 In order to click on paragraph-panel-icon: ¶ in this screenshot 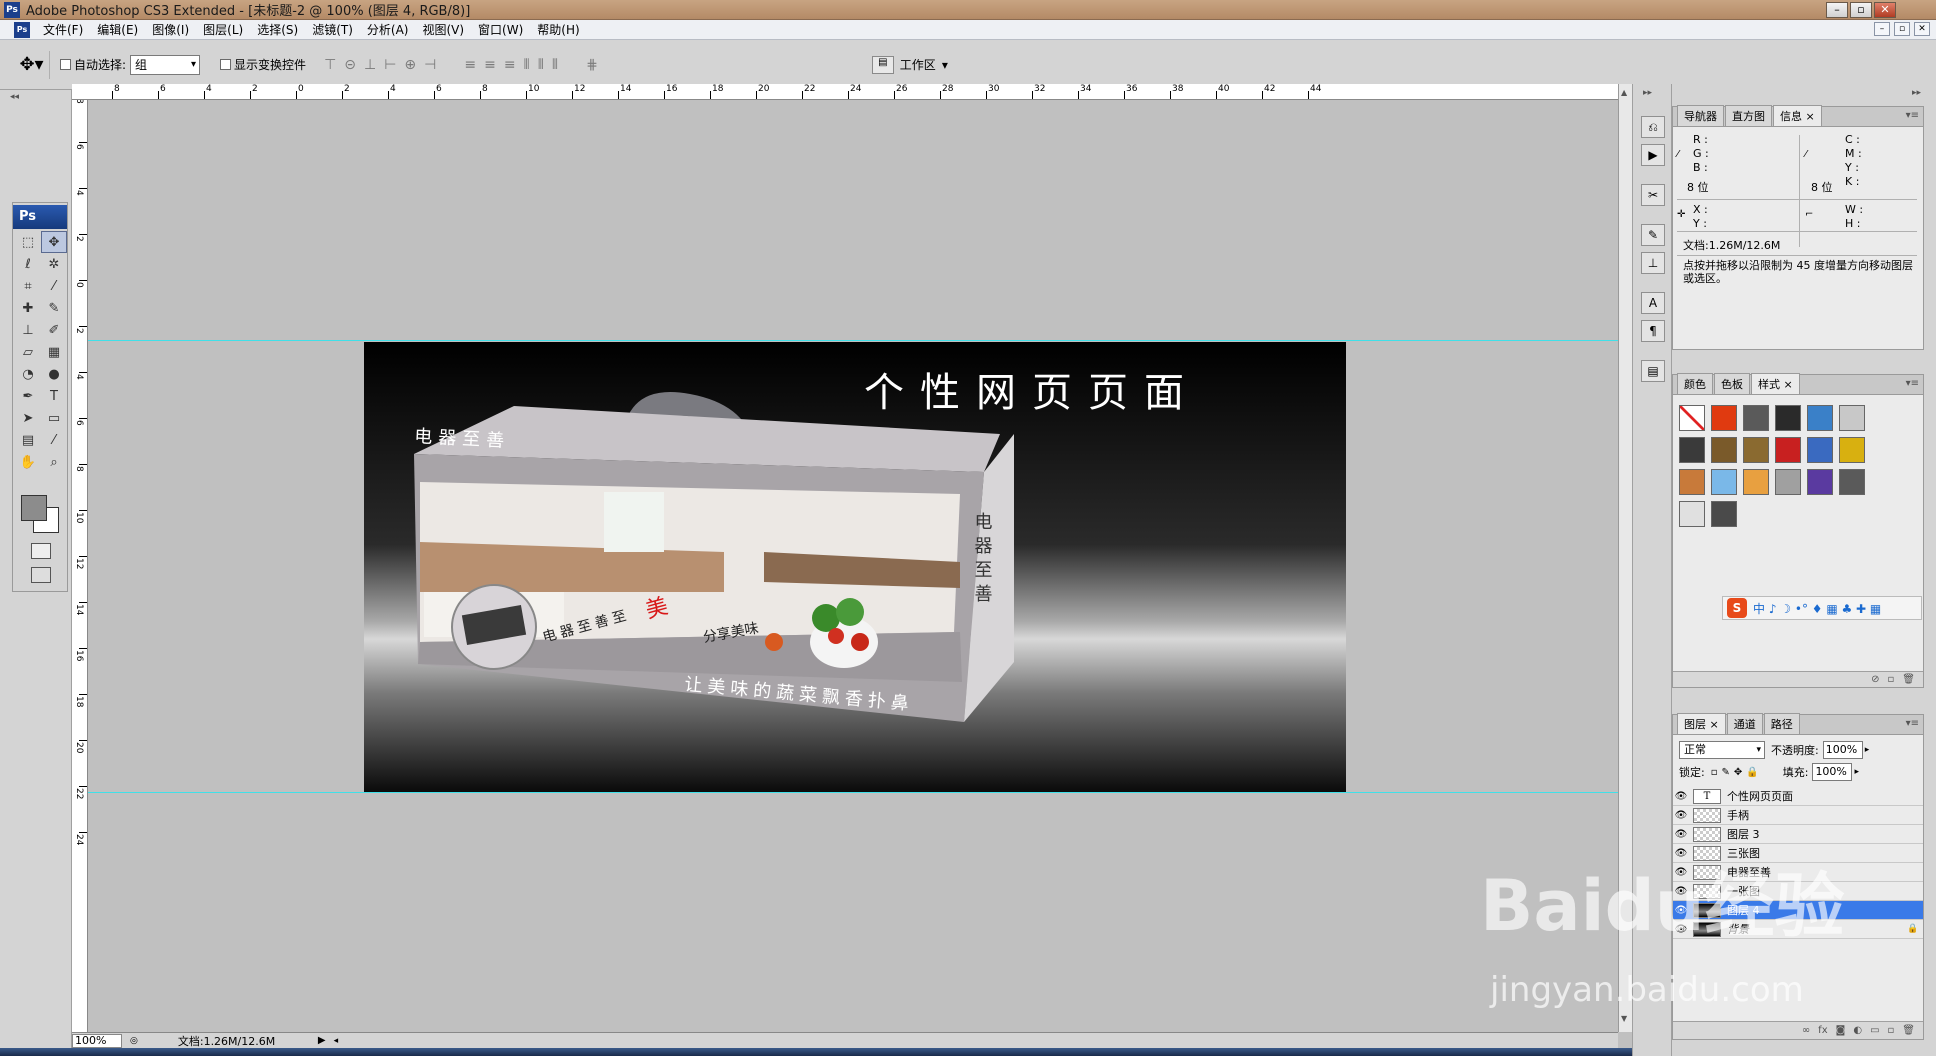, I will do `click(1653, 331)`.